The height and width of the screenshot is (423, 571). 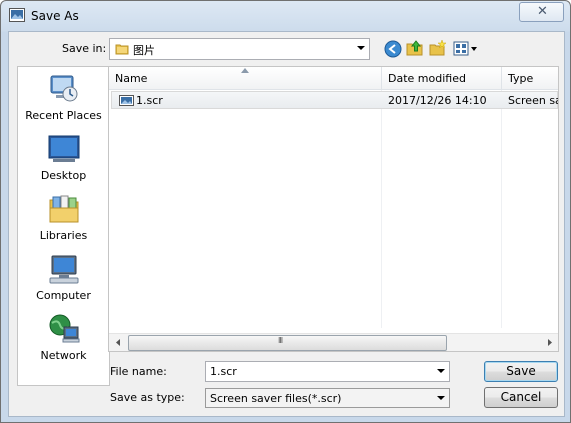 What do you see at coordinates (427, 78) in the screenshot?
I see `column-header-label: Date modified` at bounding box center [427, 78].